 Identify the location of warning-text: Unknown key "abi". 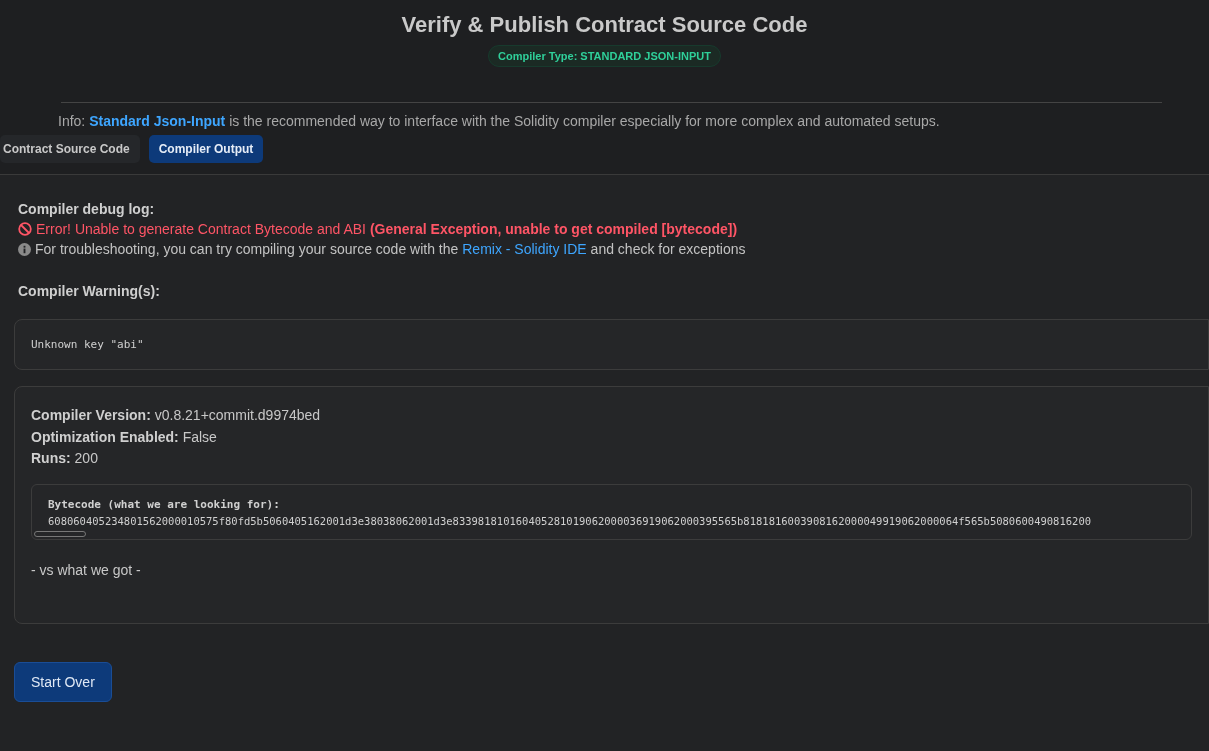
(88, 344).